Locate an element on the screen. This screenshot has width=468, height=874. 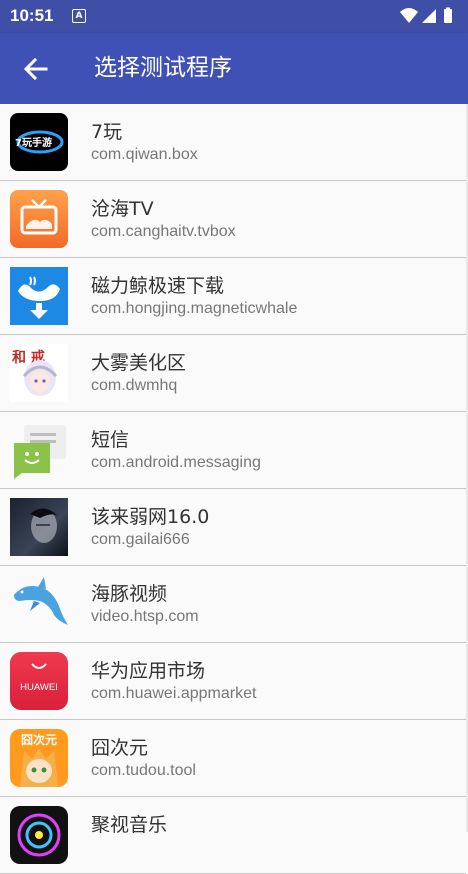
app-list-item: 磁力鲸极速下载 com.hongjing.magneticwhale is located at coordinates (233, 296).